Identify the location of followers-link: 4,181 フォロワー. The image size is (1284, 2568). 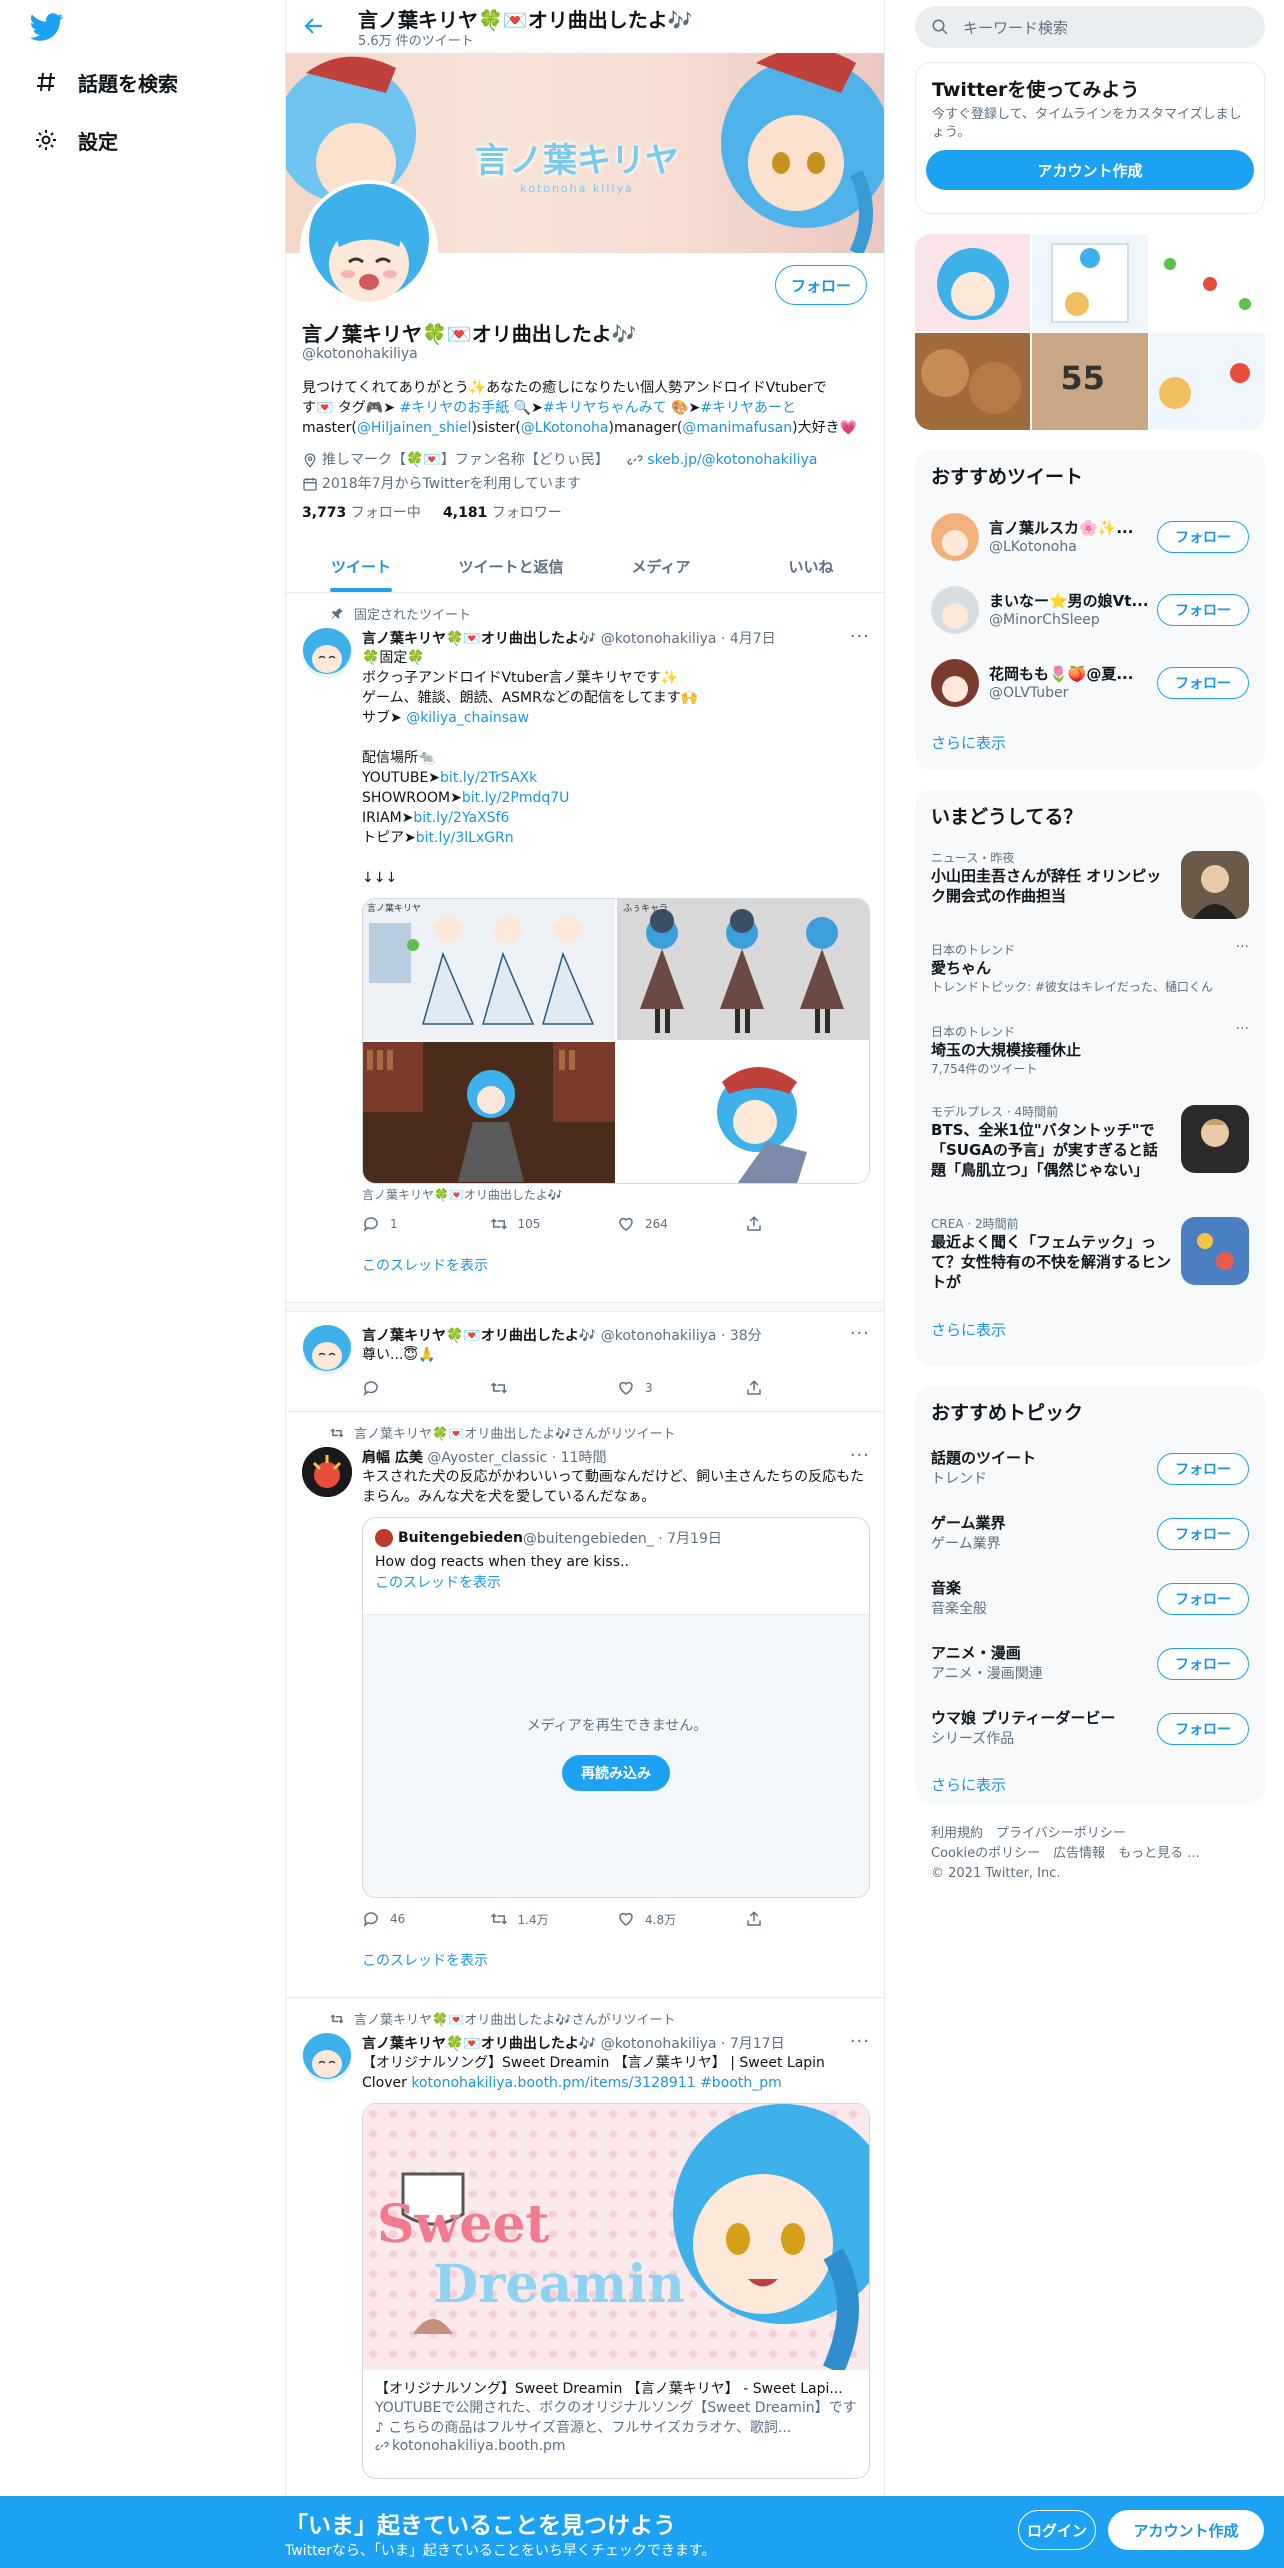
(502, 513).